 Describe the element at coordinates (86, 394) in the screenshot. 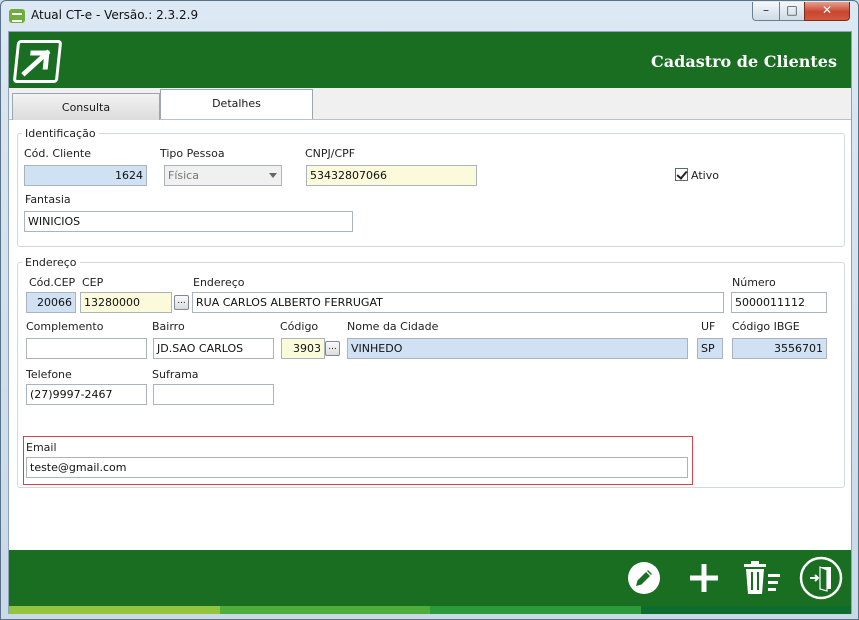

I see `telefone-field: (27)9997-2467` at that location.